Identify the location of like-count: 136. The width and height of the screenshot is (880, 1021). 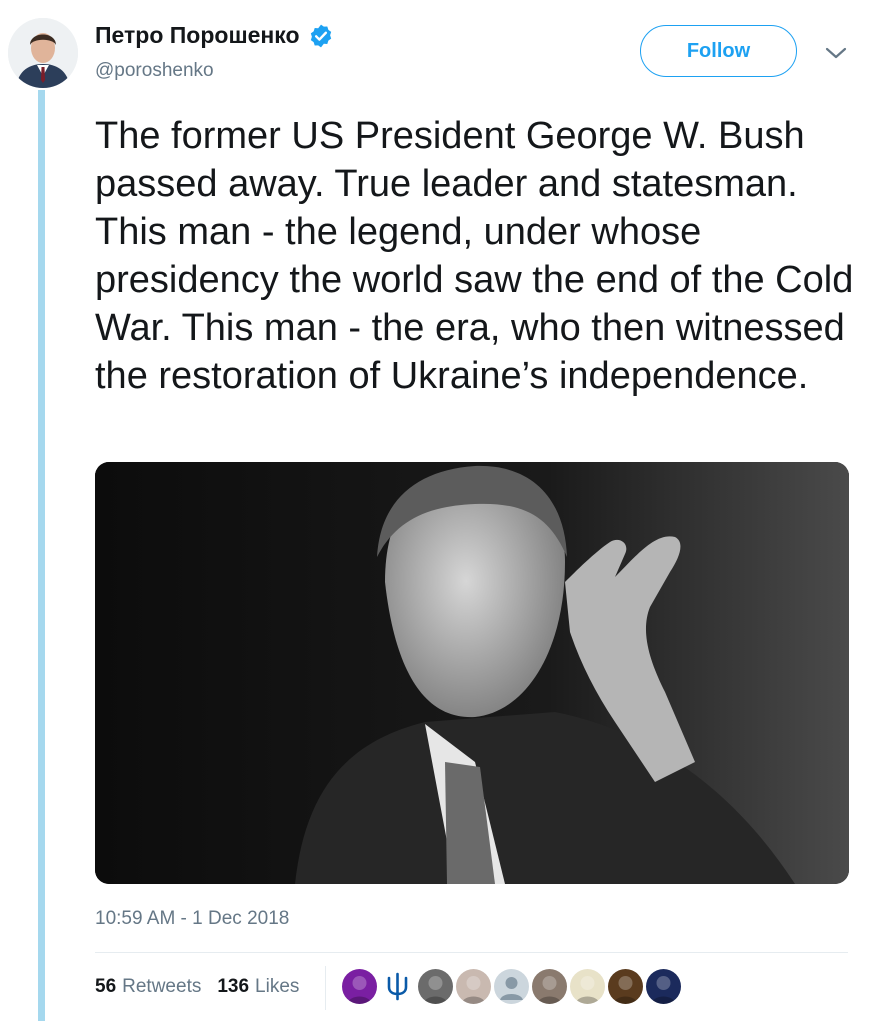
(233, 986).